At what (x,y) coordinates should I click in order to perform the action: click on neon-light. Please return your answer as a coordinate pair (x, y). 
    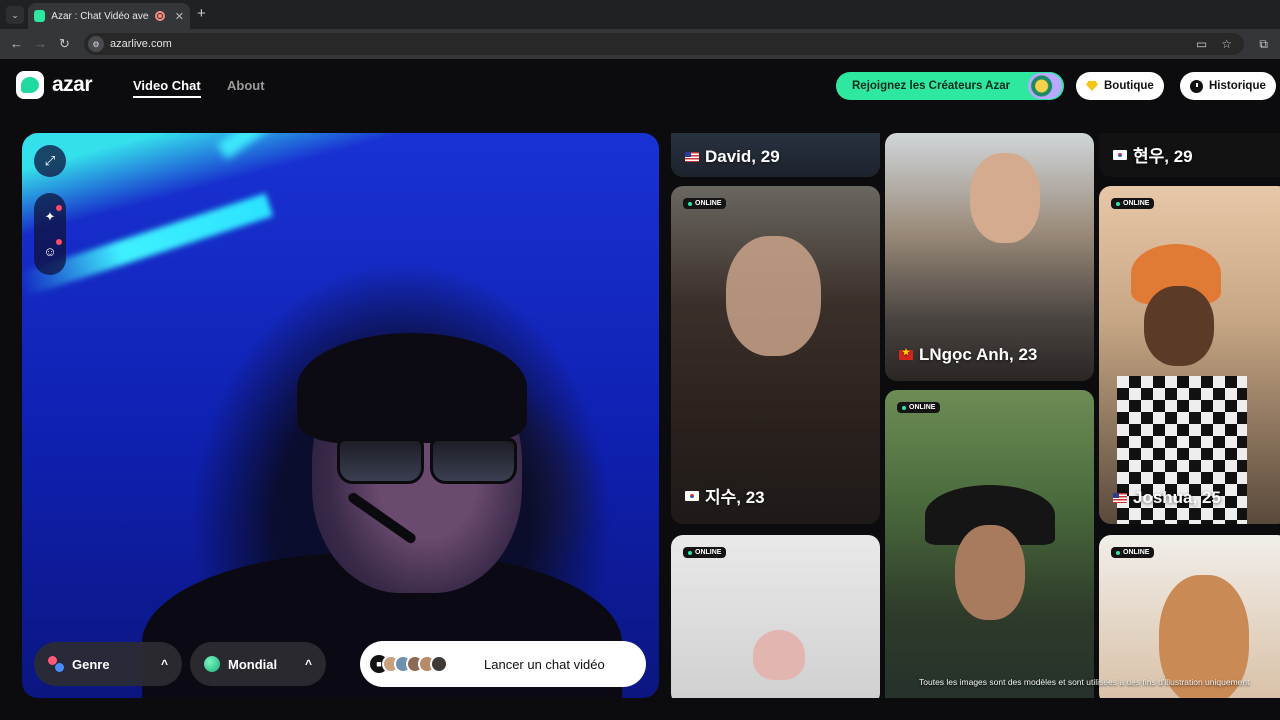
    Looking at the image, I should click on (351, 146).